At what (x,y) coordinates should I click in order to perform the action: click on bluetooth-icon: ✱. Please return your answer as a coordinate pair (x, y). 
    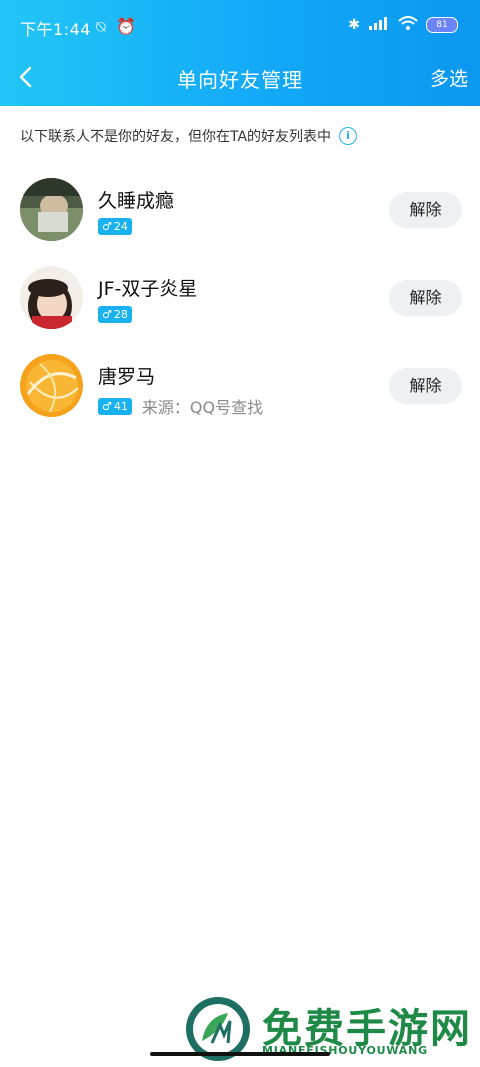
    Looking at the image, I should click on (354, 25).